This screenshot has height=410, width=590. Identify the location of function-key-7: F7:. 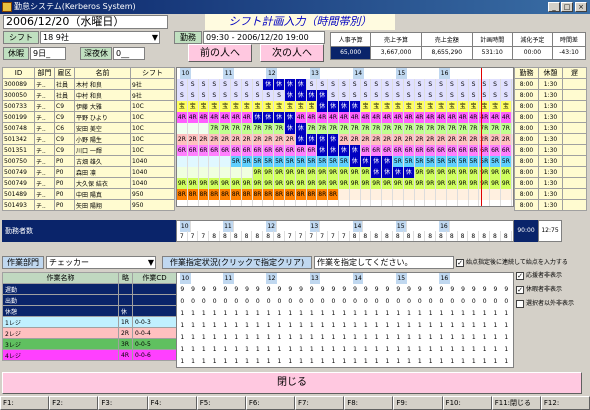
(320, 403).